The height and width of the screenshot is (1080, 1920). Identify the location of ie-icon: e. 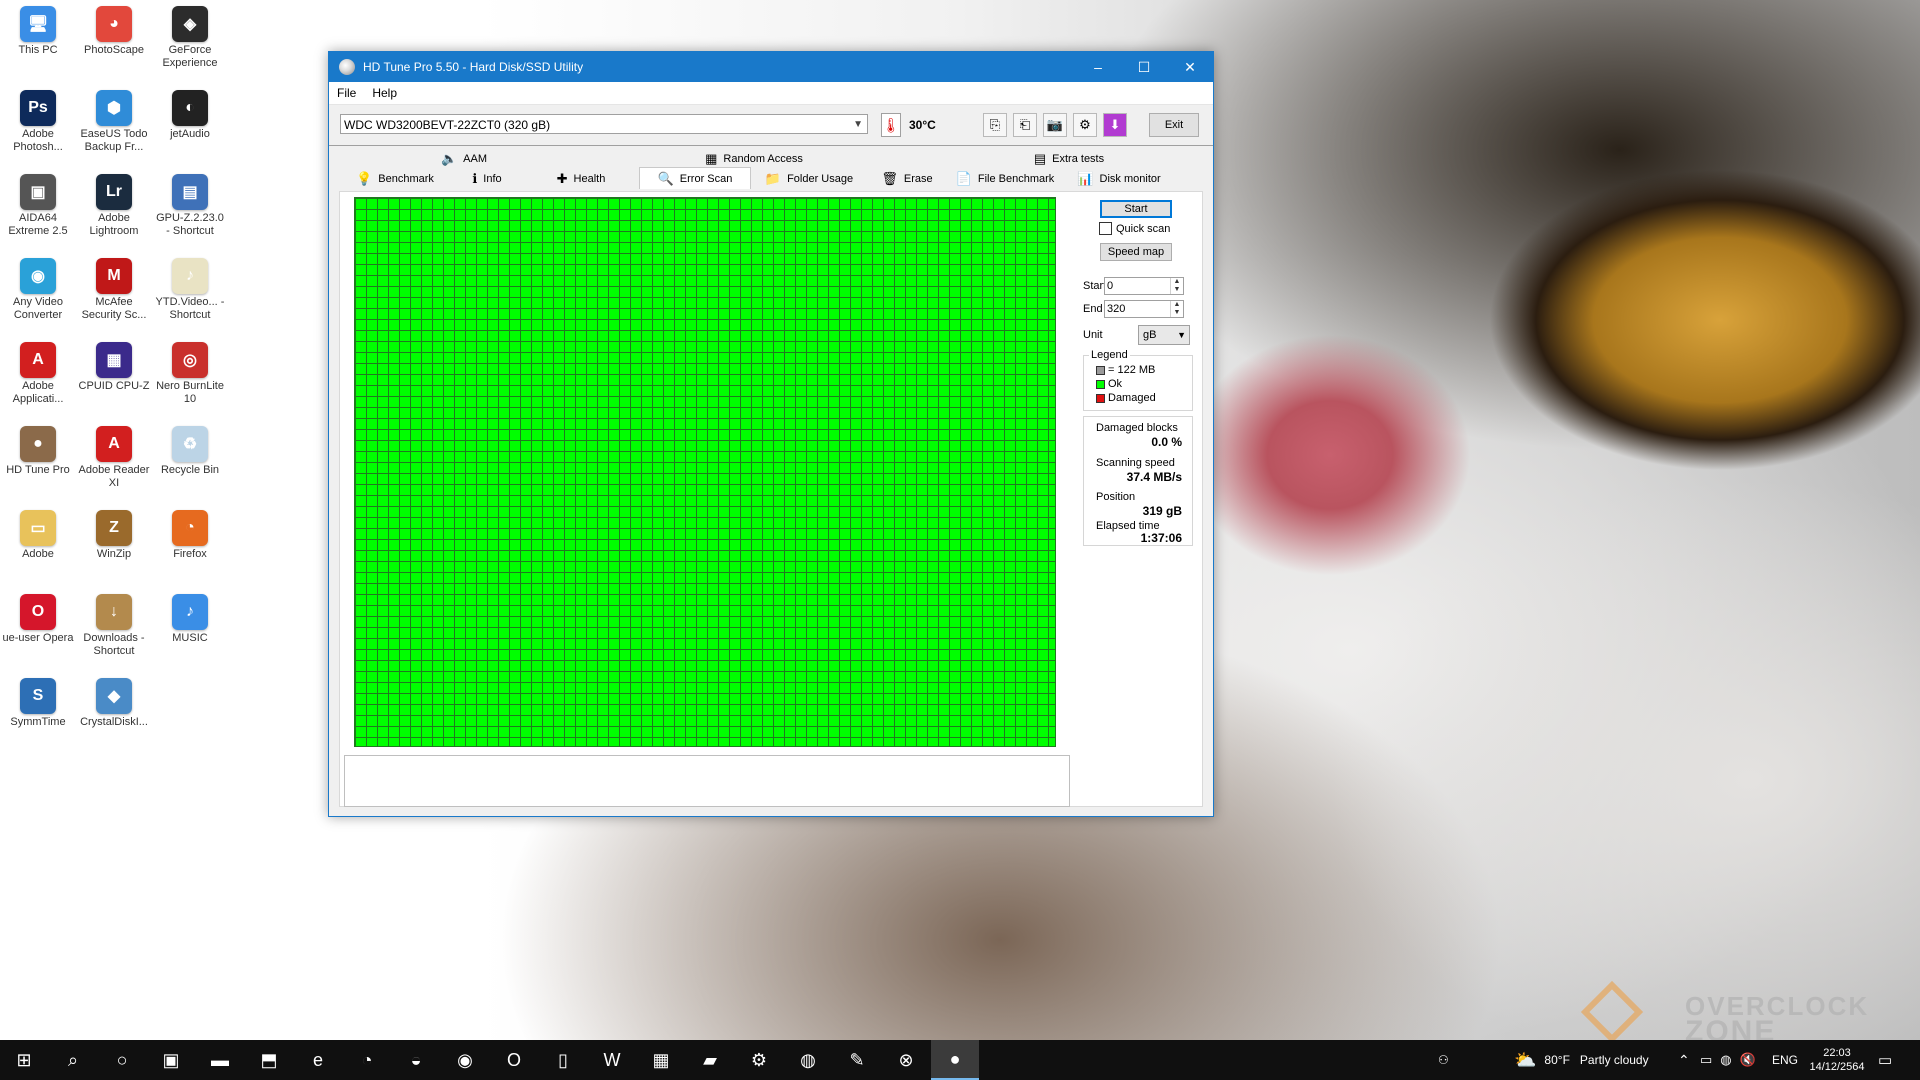
(318, 1060).